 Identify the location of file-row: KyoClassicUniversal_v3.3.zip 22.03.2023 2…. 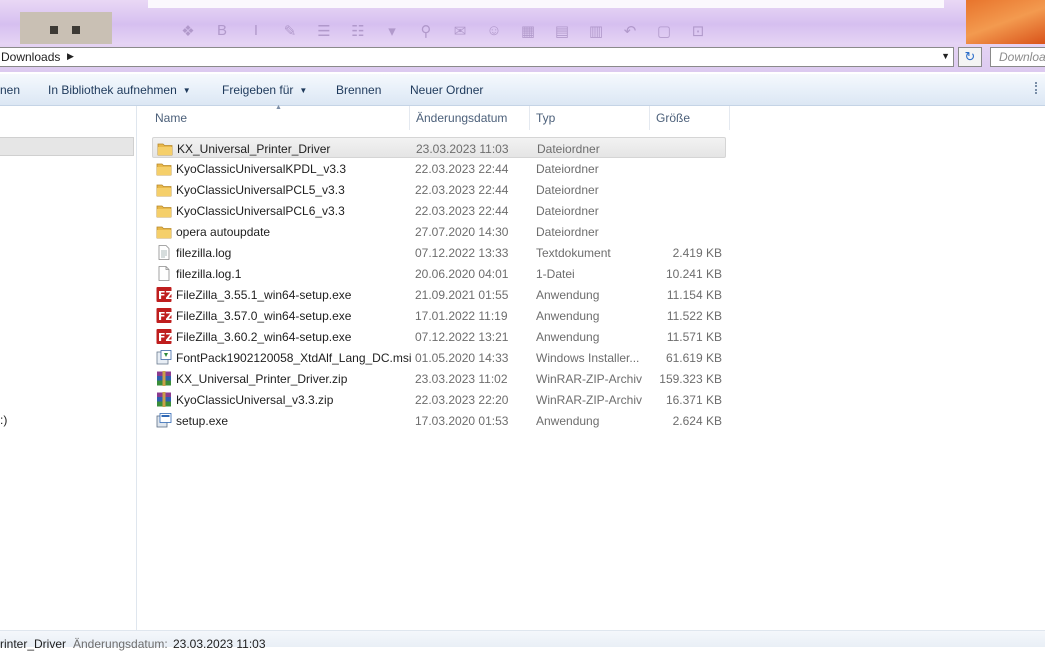
(439, 399).